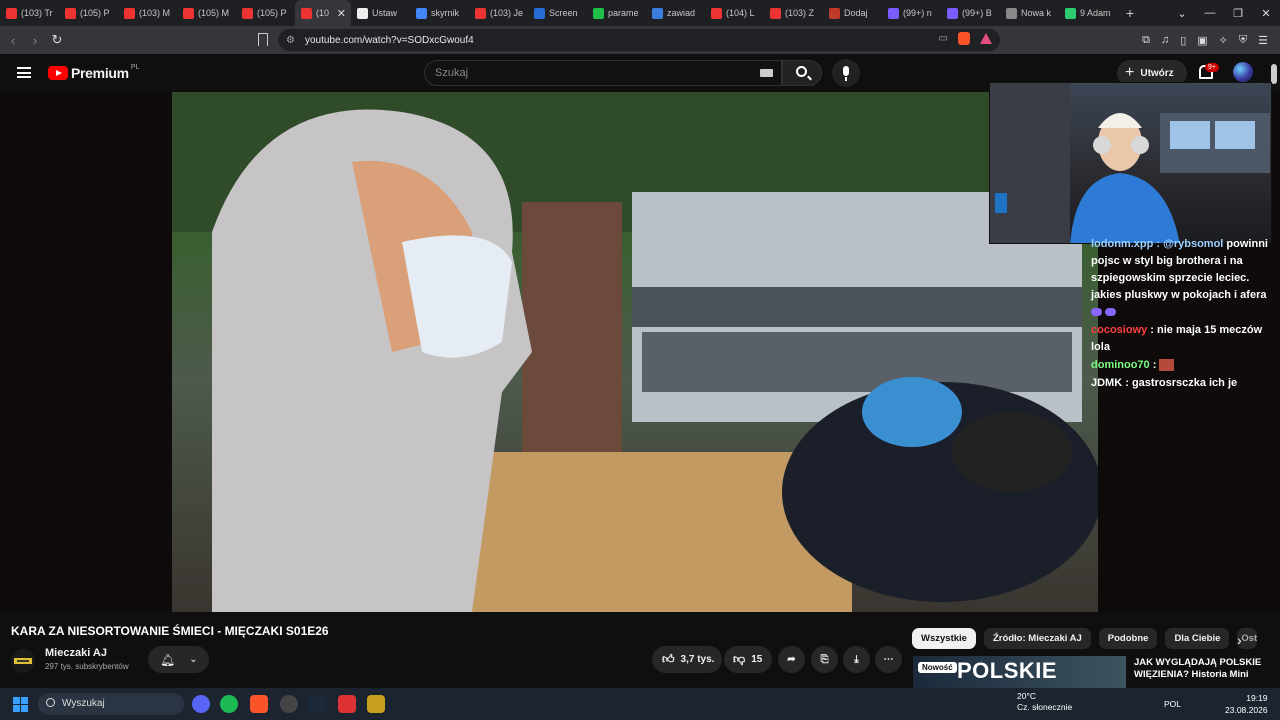 The height and width of the screenshot is (720, 1280). What do you see at coordinates (111, 704) in the screenshot?
I see `taskbar-search: Wyszukaj` at bounding box center [111, 704].